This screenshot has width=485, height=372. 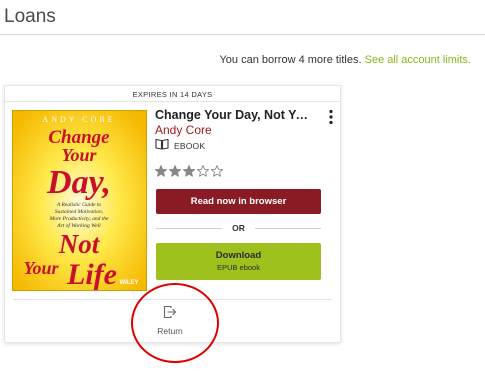 What do you see at coordinates (190, 146) in the screenshot?
I see `format-label: EBOOK` at bounding box center [190, 146].